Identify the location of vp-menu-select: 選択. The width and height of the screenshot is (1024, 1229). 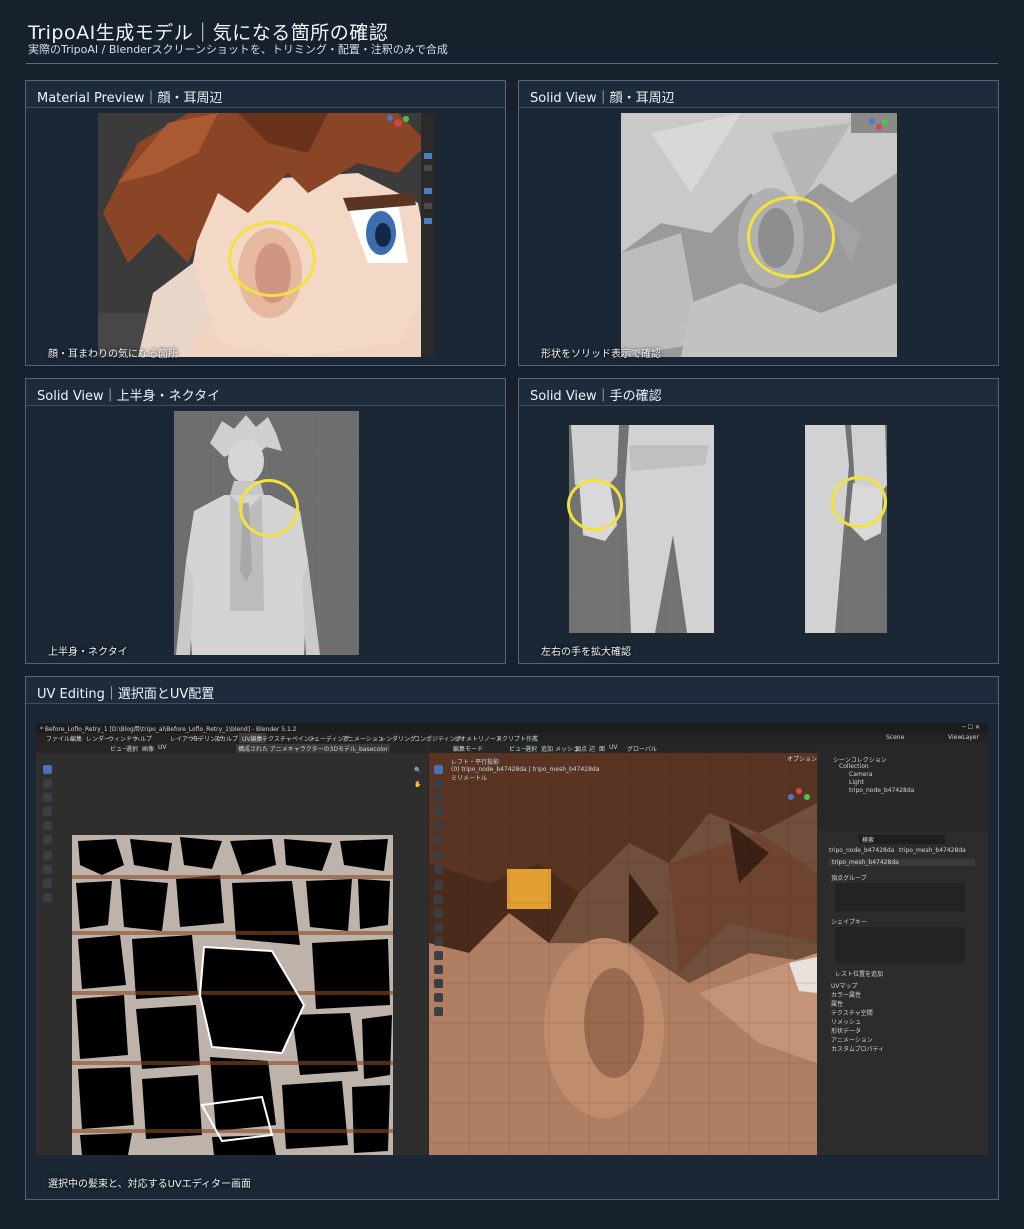
(531, 748).